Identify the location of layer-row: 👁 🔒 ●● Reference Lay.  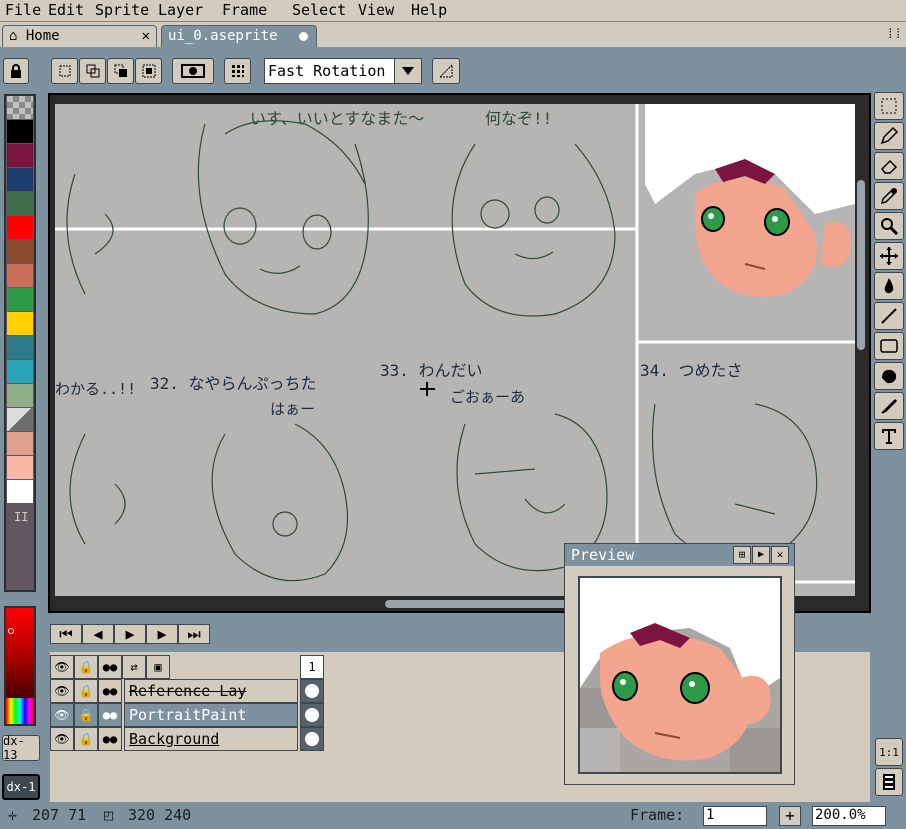
(187, 691).